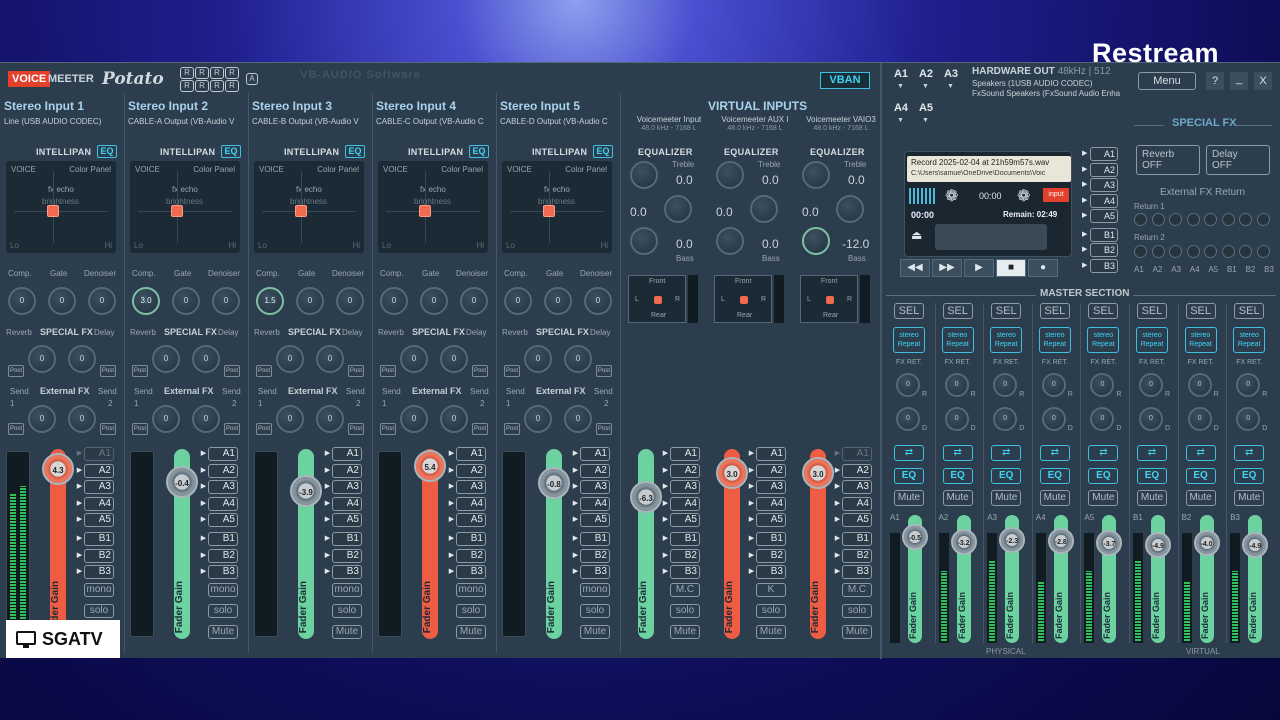  What do you see at coordinates (430, 466) in the screenshot?
I see `fader-knob: 5.4` at bounding box center [430, 466].